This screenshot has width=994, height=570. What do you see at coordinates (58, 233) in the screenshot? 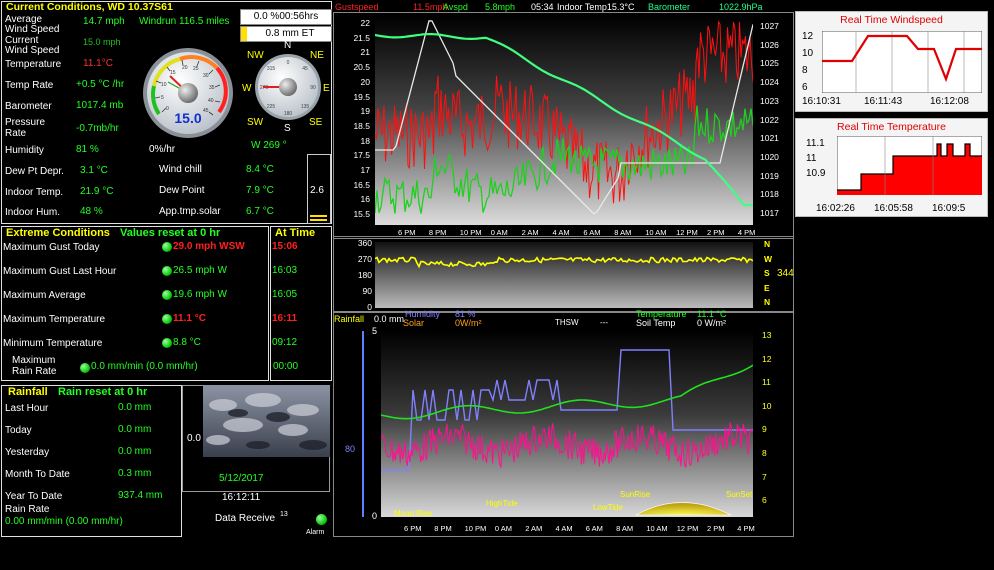
I see `extreme-title: Extreme Conditions` at bounding box center [58, 233].